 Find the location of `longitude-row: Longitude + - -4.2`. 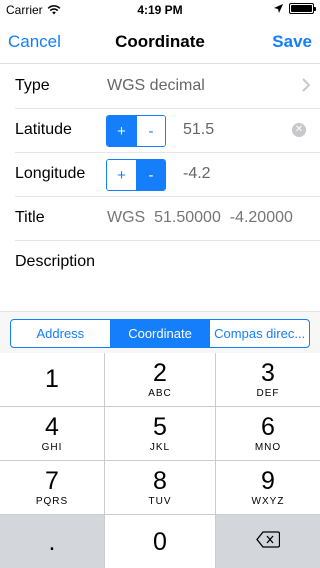

longitude-row: Longitude + - -4.2 is located at coordinates (167, 175).